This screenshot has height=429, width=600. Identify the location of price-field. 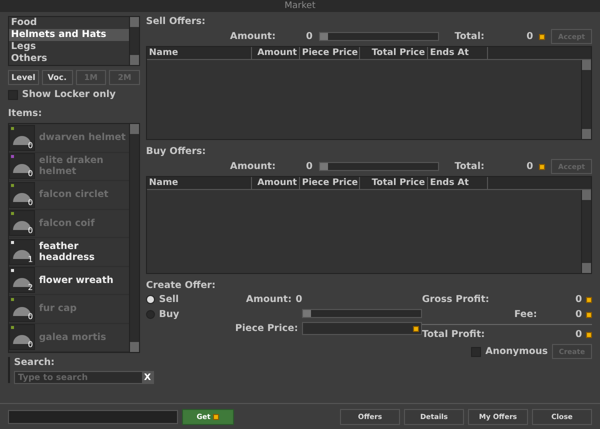
(362, 328).